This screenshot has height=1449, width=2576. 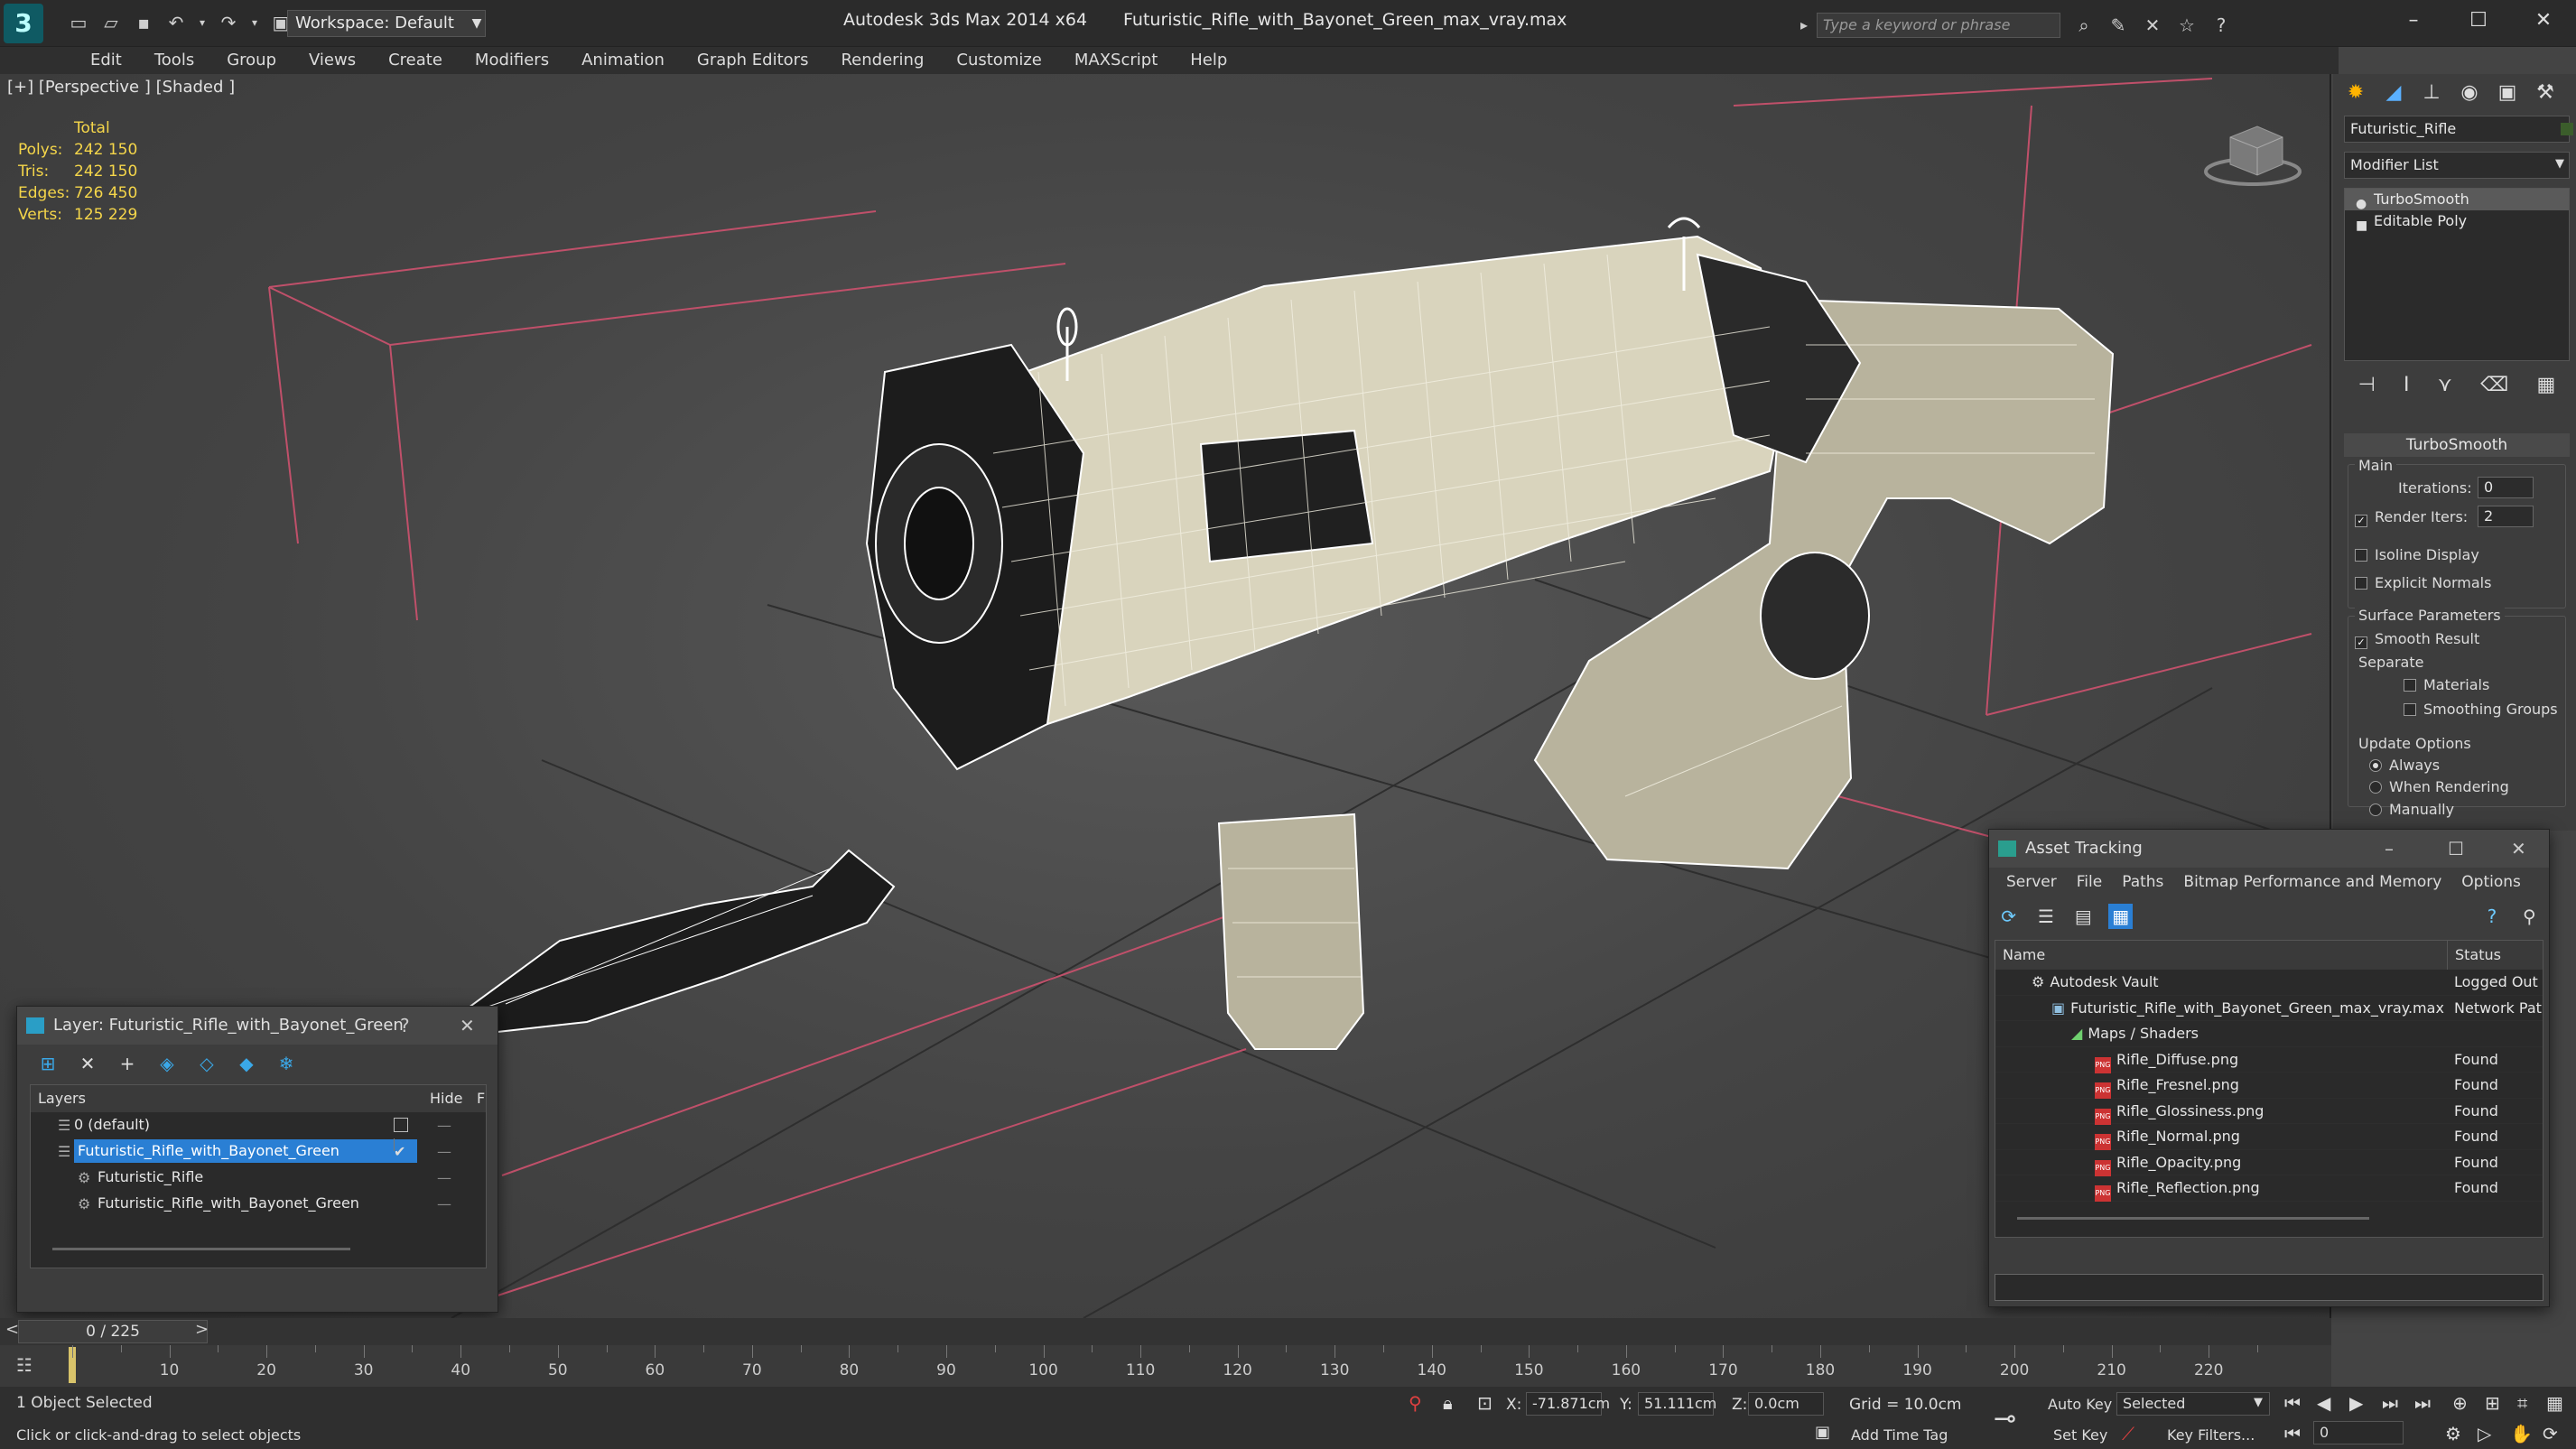 I want to click on zoom-all-icon: ⊞, so click(x=2492, y=1403).